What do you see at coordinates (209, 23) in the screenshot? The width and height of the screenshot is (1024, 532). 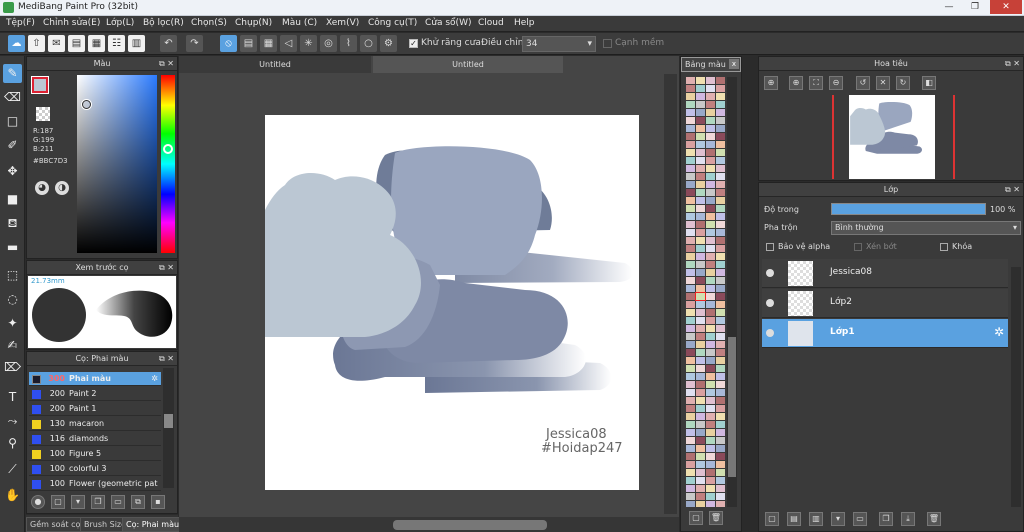 I see `menu-select: Chọn(S)` at bounding box center [209, 23].